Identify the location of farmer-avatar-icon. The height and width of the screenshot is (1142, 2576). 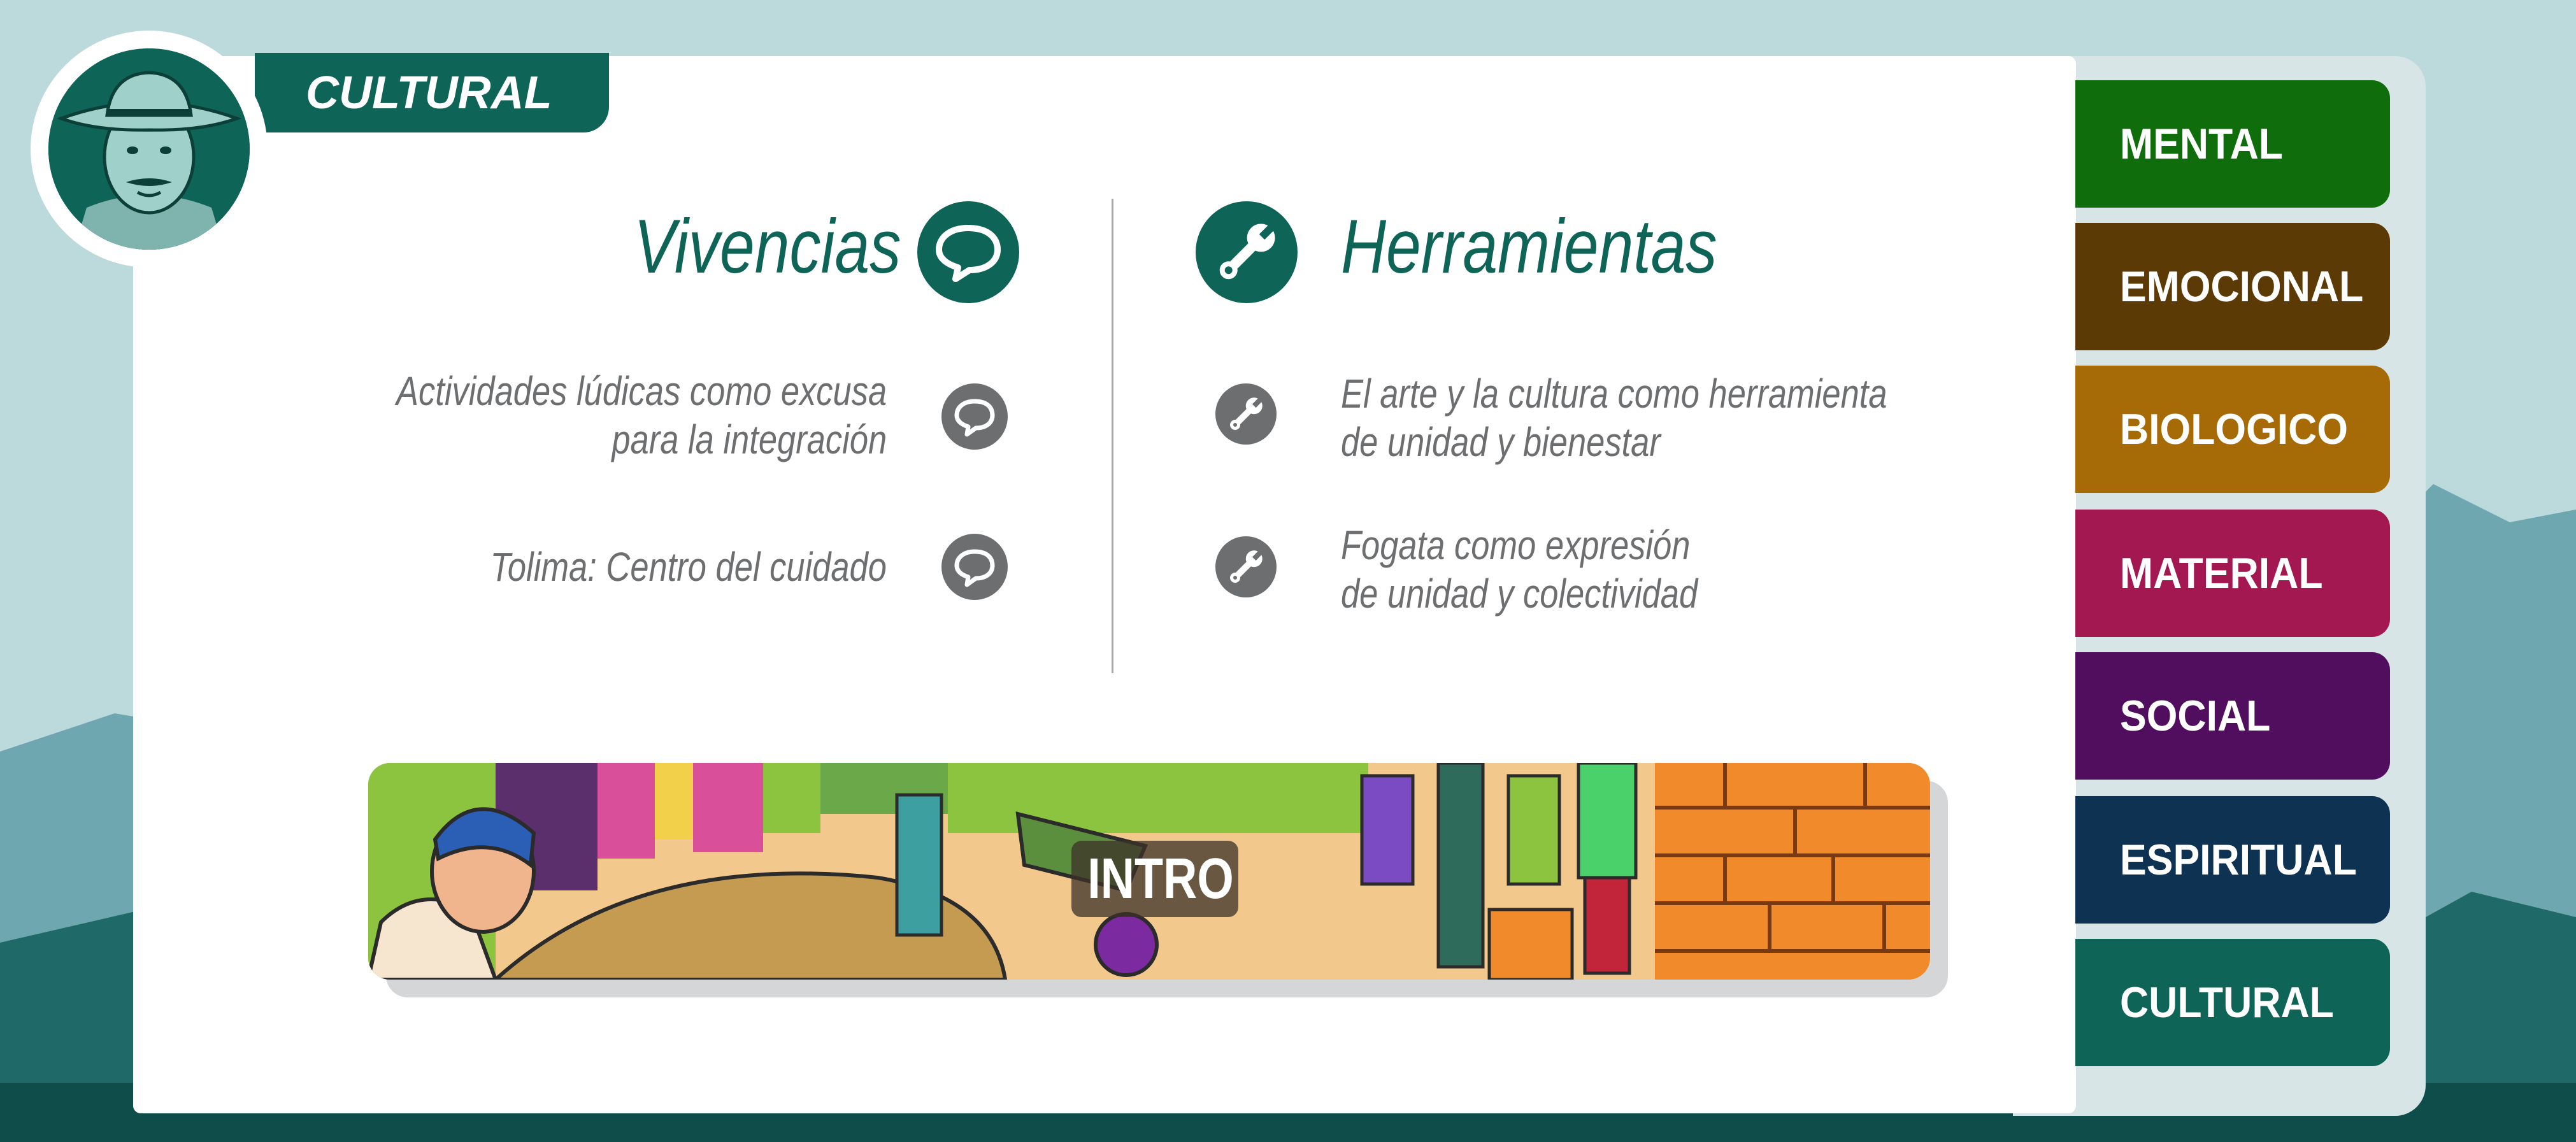
(149, 149).